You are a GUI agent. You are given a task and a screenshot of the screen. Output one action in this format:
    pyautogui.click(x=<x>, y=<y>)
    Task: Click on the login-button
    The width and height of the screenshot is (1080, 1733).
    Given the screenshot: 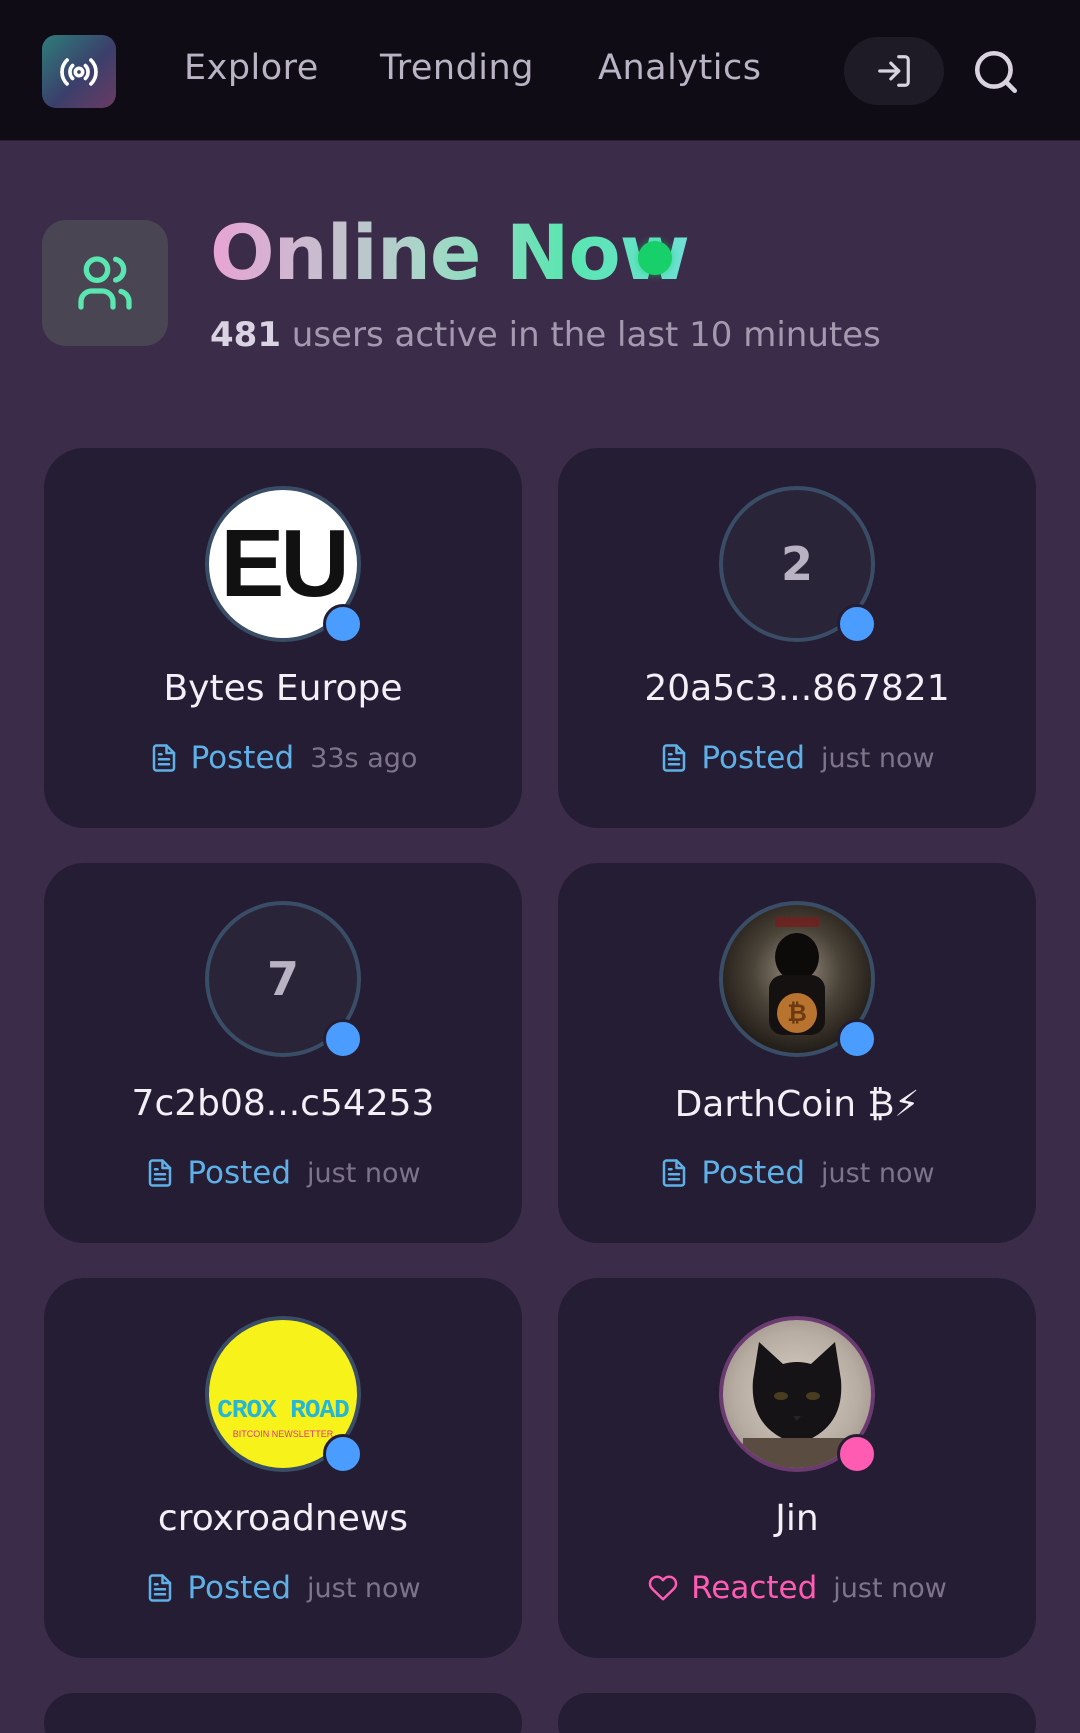 What is the action you would take?
    pyautogui.click(x=894, y=71)
    